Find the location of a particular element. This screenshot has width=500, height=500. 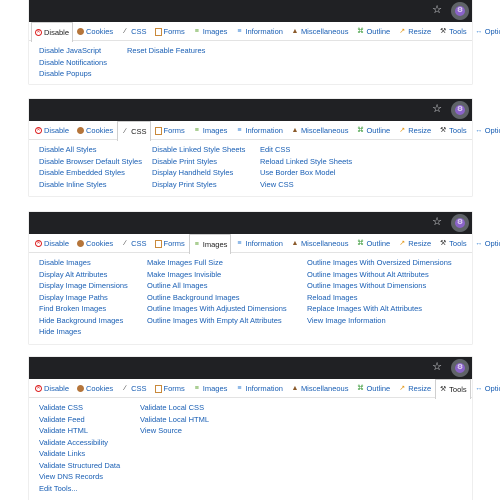

menu-link: Disable All Styles is located at coordinates (95, 150).